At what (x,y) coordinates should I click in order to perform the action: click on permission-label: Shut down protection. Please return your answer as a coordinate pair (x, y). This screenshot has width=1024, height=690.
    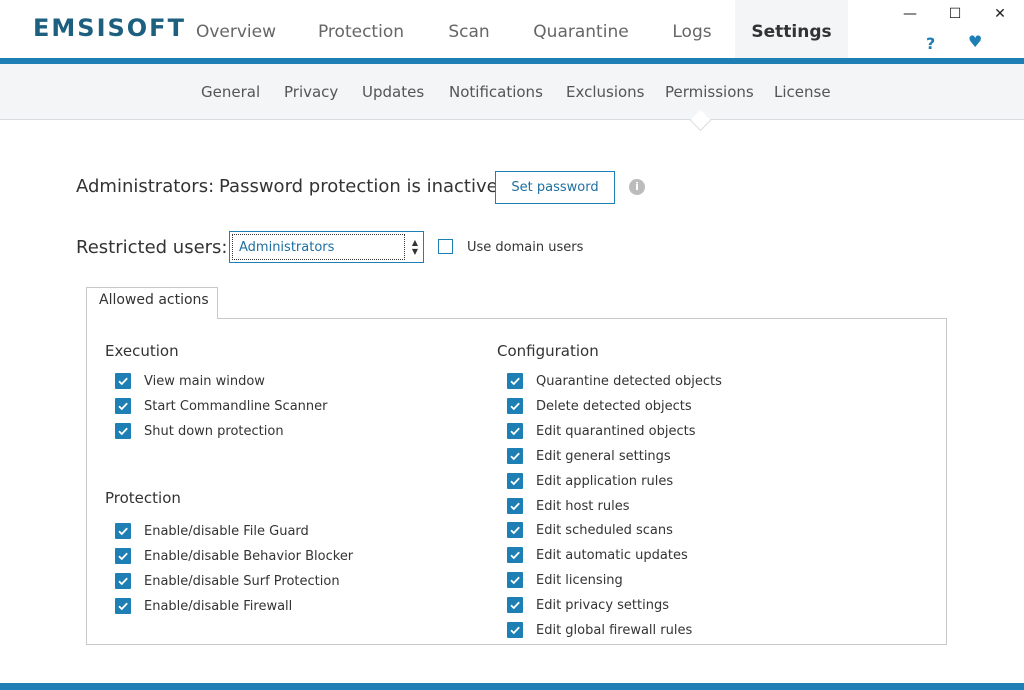
    Looking at the image, I should click on (214, 431).